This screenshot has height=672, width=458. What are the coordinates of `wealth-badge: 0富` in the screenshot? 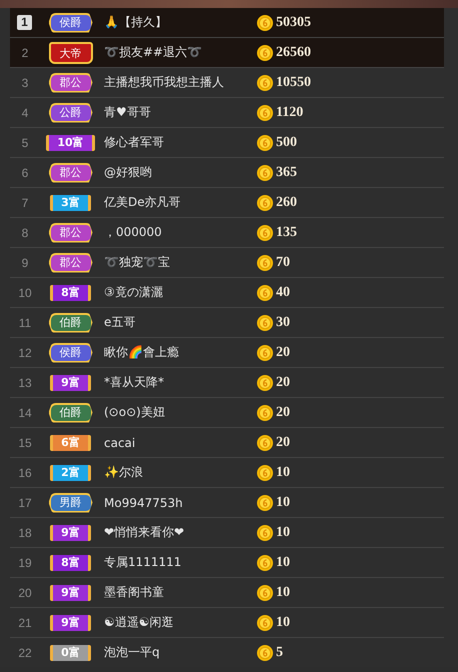 It's located at (70, 652).